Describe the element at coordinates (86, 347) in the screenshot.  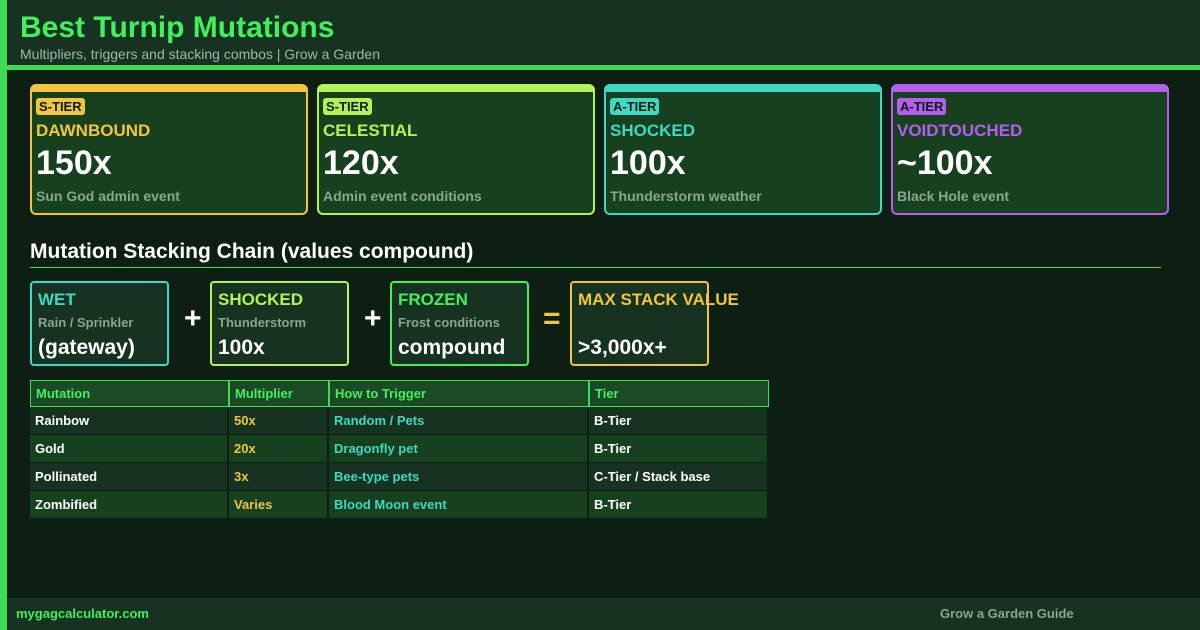
I see `chain-step-value: (gateway)` at that location.